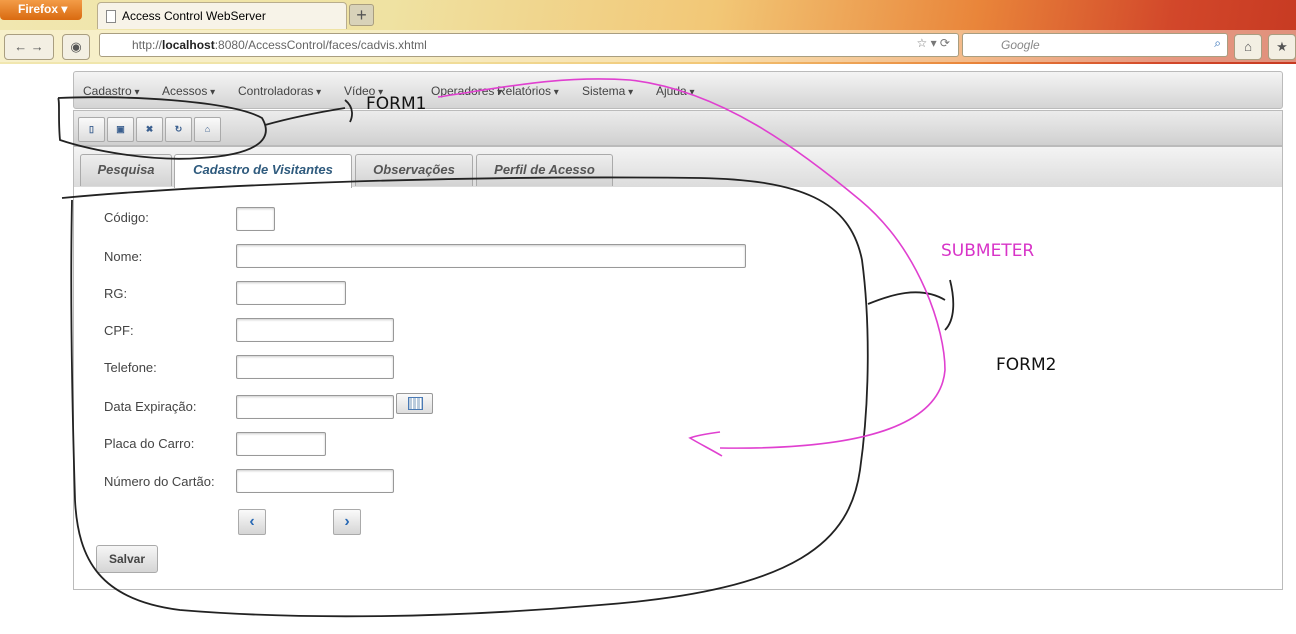 This screenshot has height=634, width=1296. What do you see at coordinates (988, 251) in the screenshot?
I see `submeter-annotation: SUBMETER` at bounding box center [988, 251].